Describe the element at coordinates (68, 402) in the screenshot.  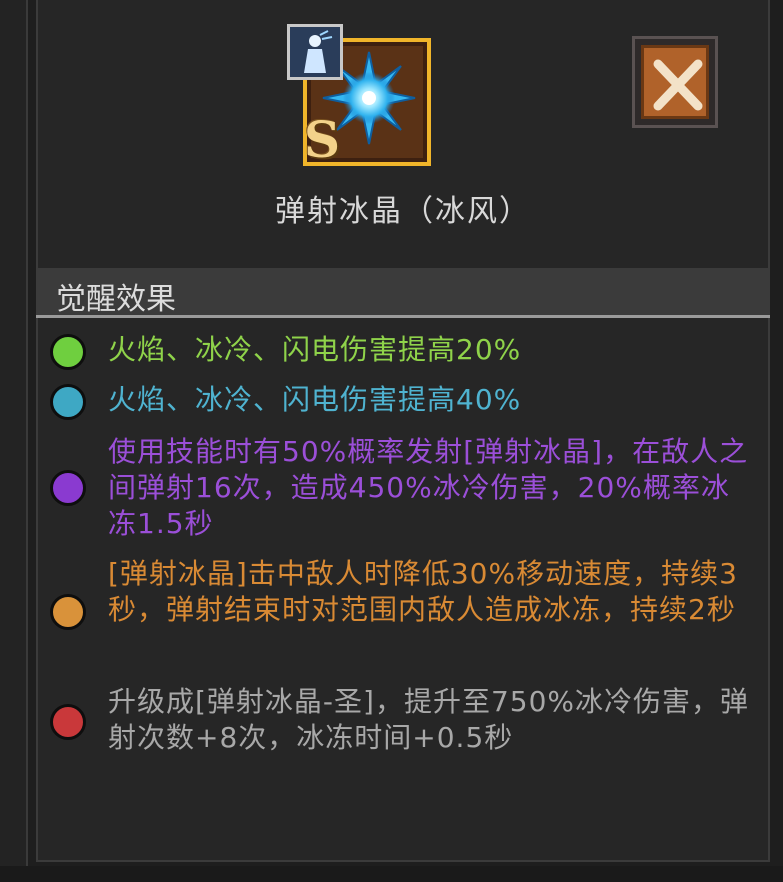
I see `cyan-dot-icon` at that location.